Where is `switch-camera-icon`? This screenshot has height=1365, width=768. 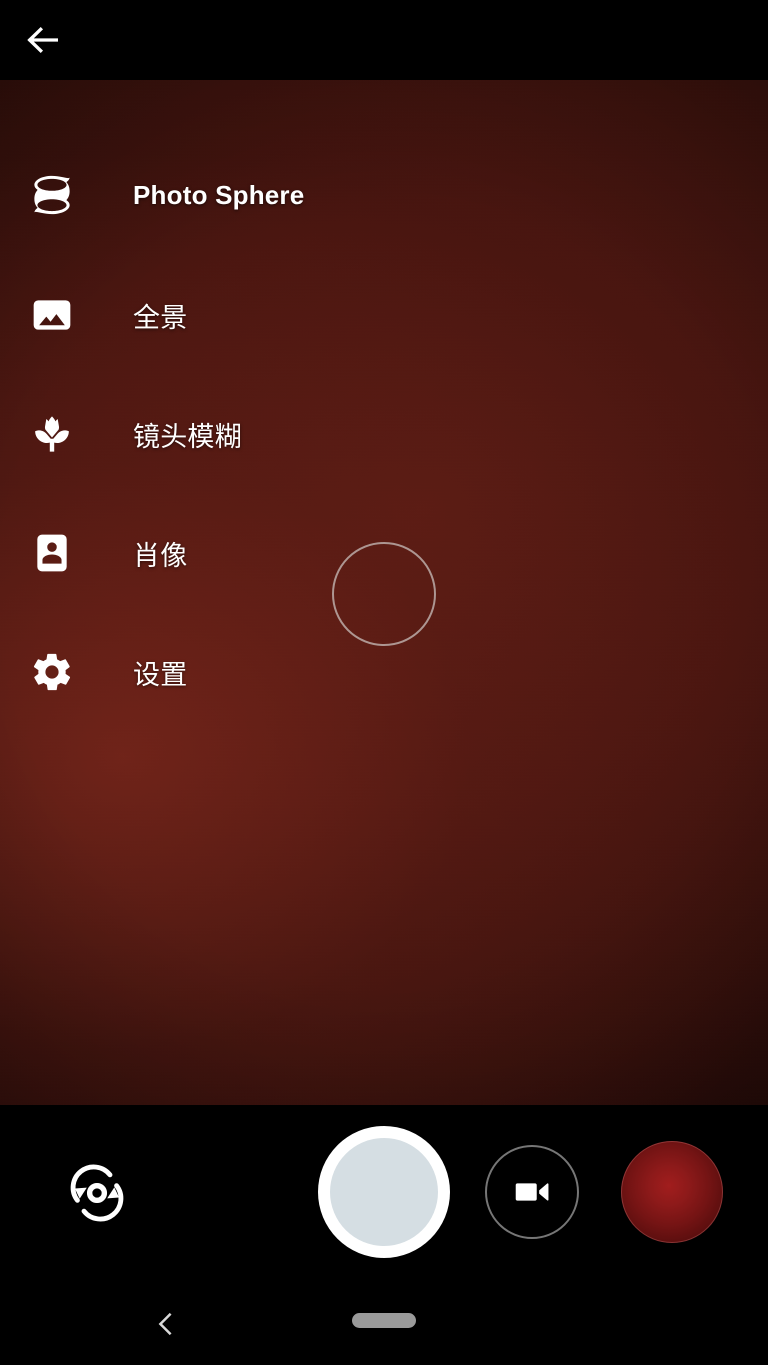
switch-camera-icon is located at coordinates (97, 1193).